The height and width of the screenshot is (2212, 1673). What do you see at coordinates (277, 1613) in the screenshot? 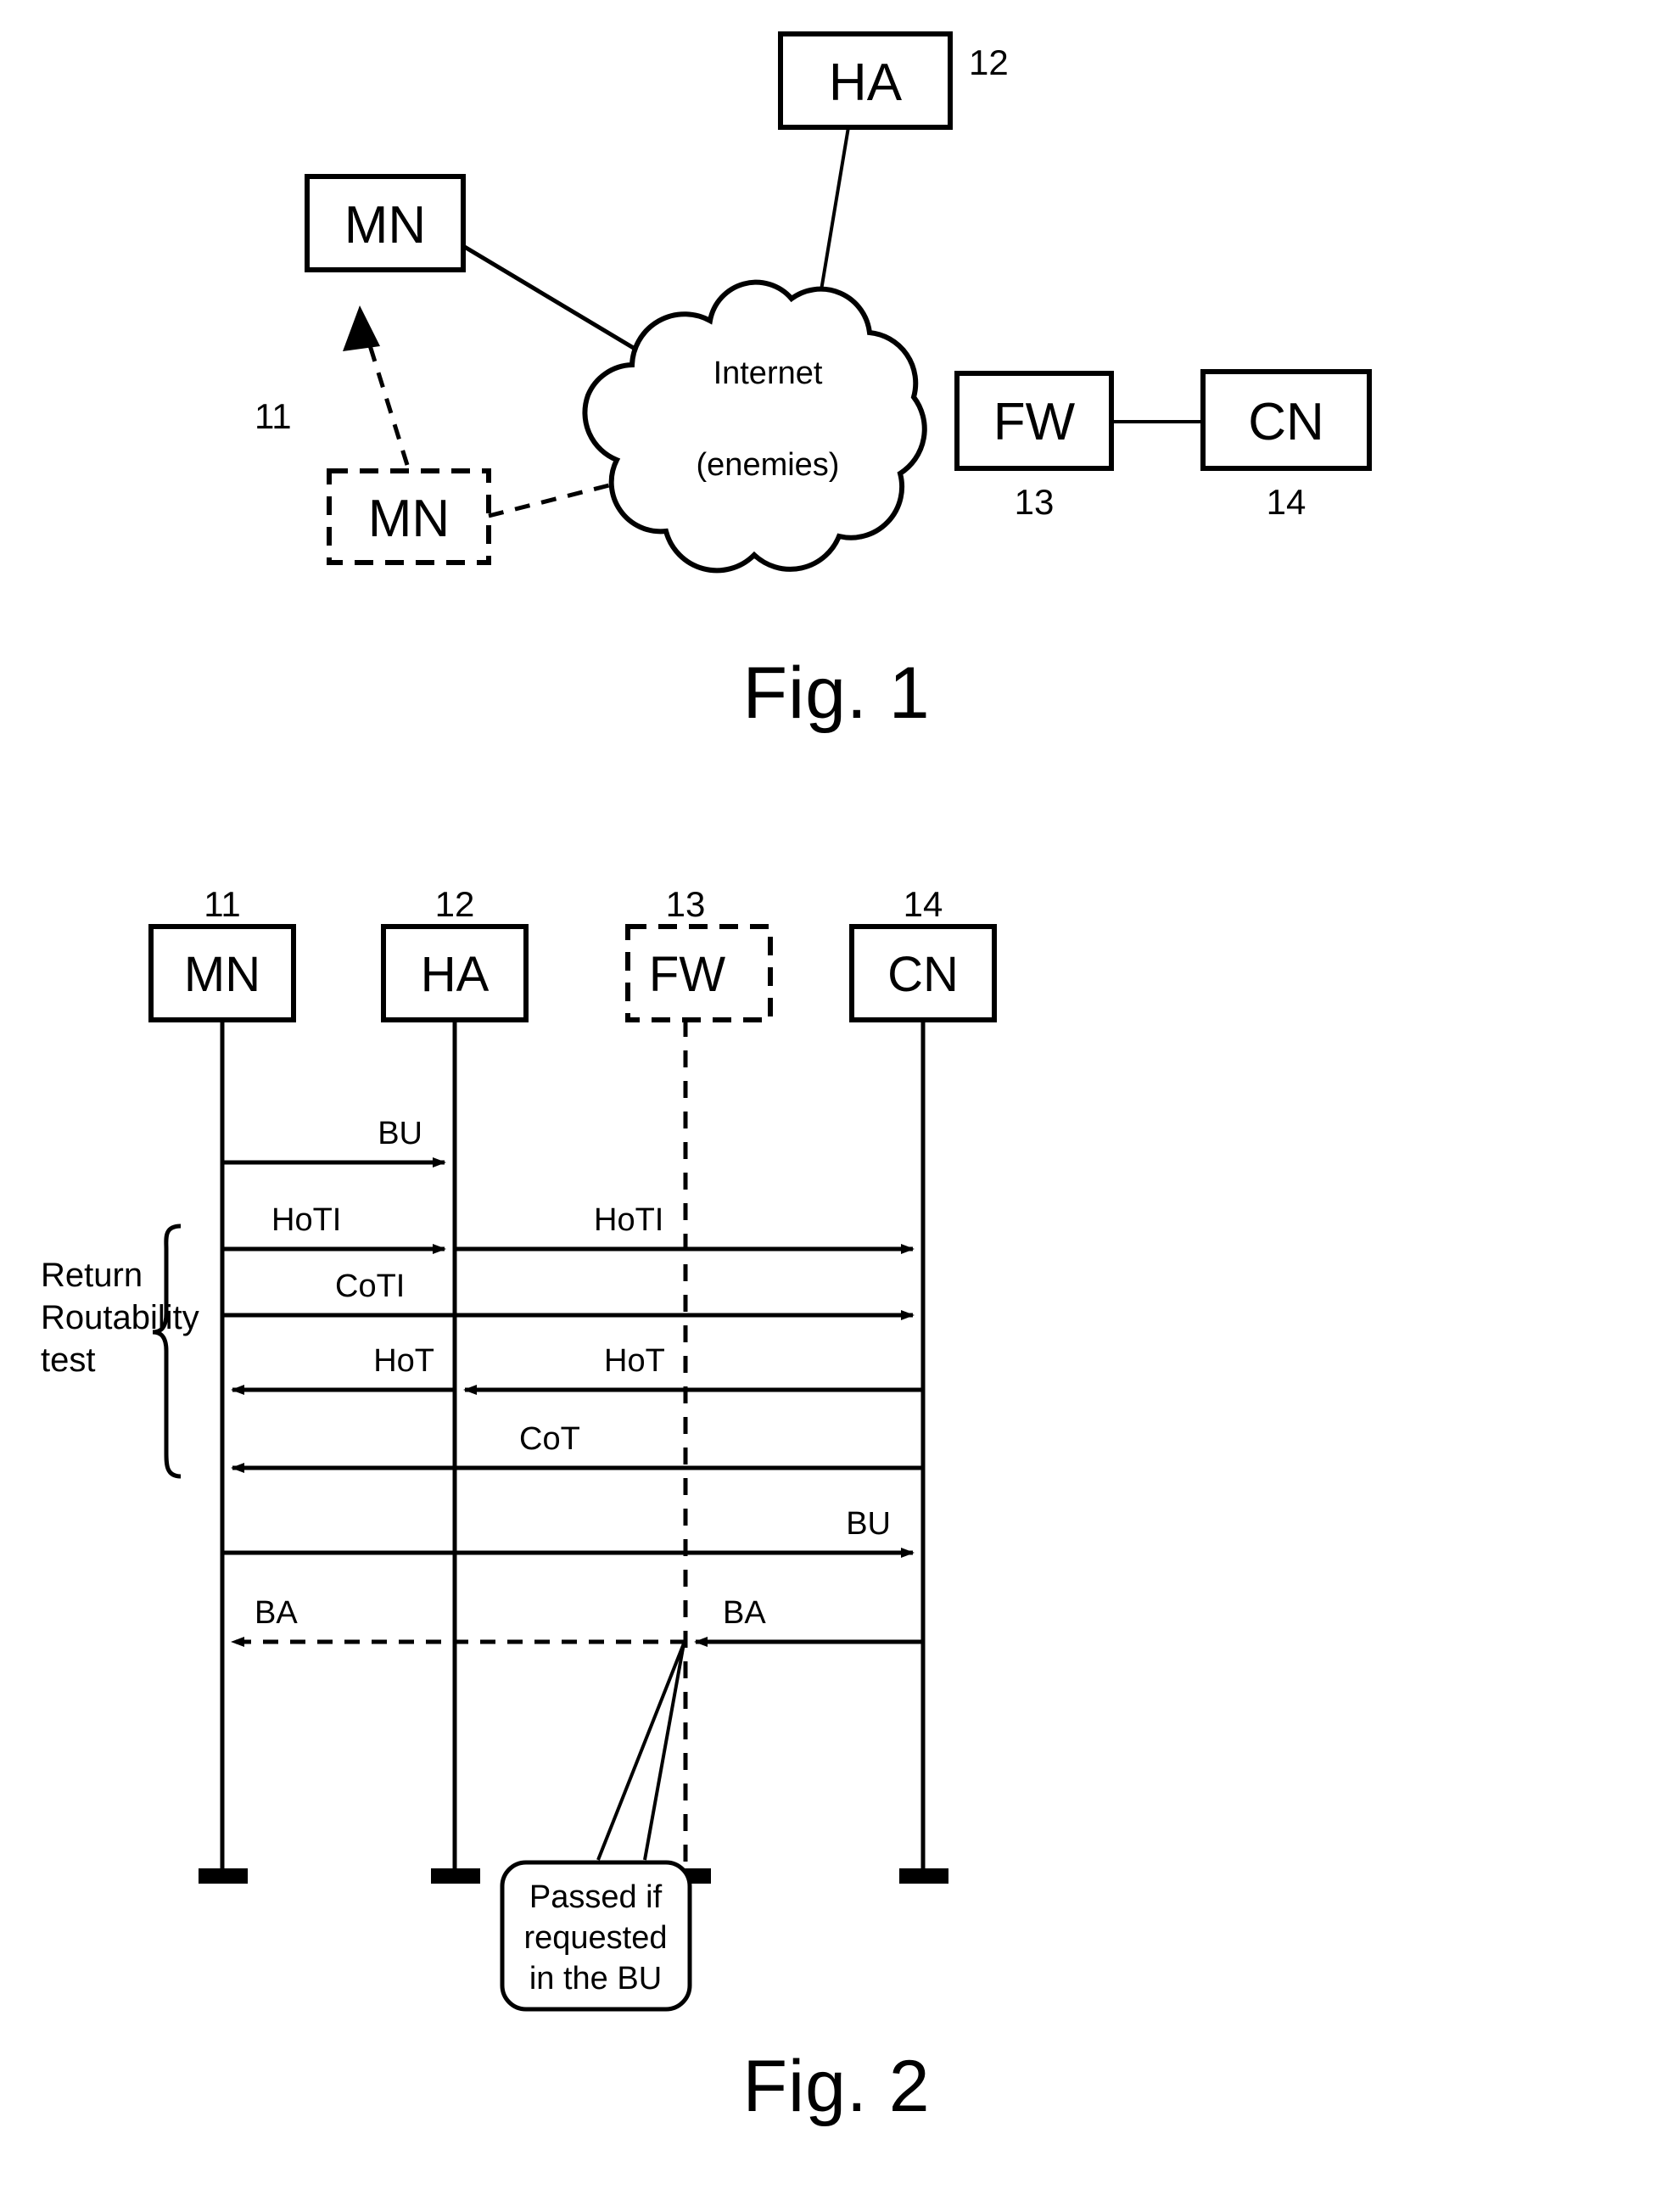
I see `fig2-msg-label-ba-fw-mn: BA` at bounding box center [277, 1613].